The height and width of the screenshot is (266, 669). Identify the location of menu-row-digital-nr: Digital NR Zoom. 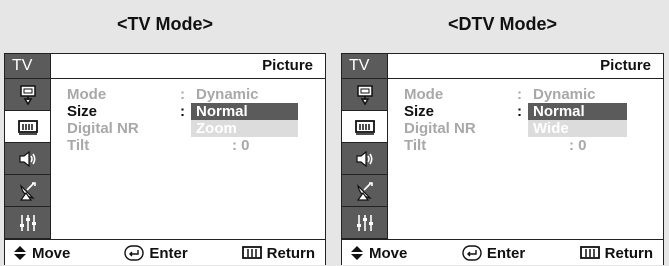
(196, 128).